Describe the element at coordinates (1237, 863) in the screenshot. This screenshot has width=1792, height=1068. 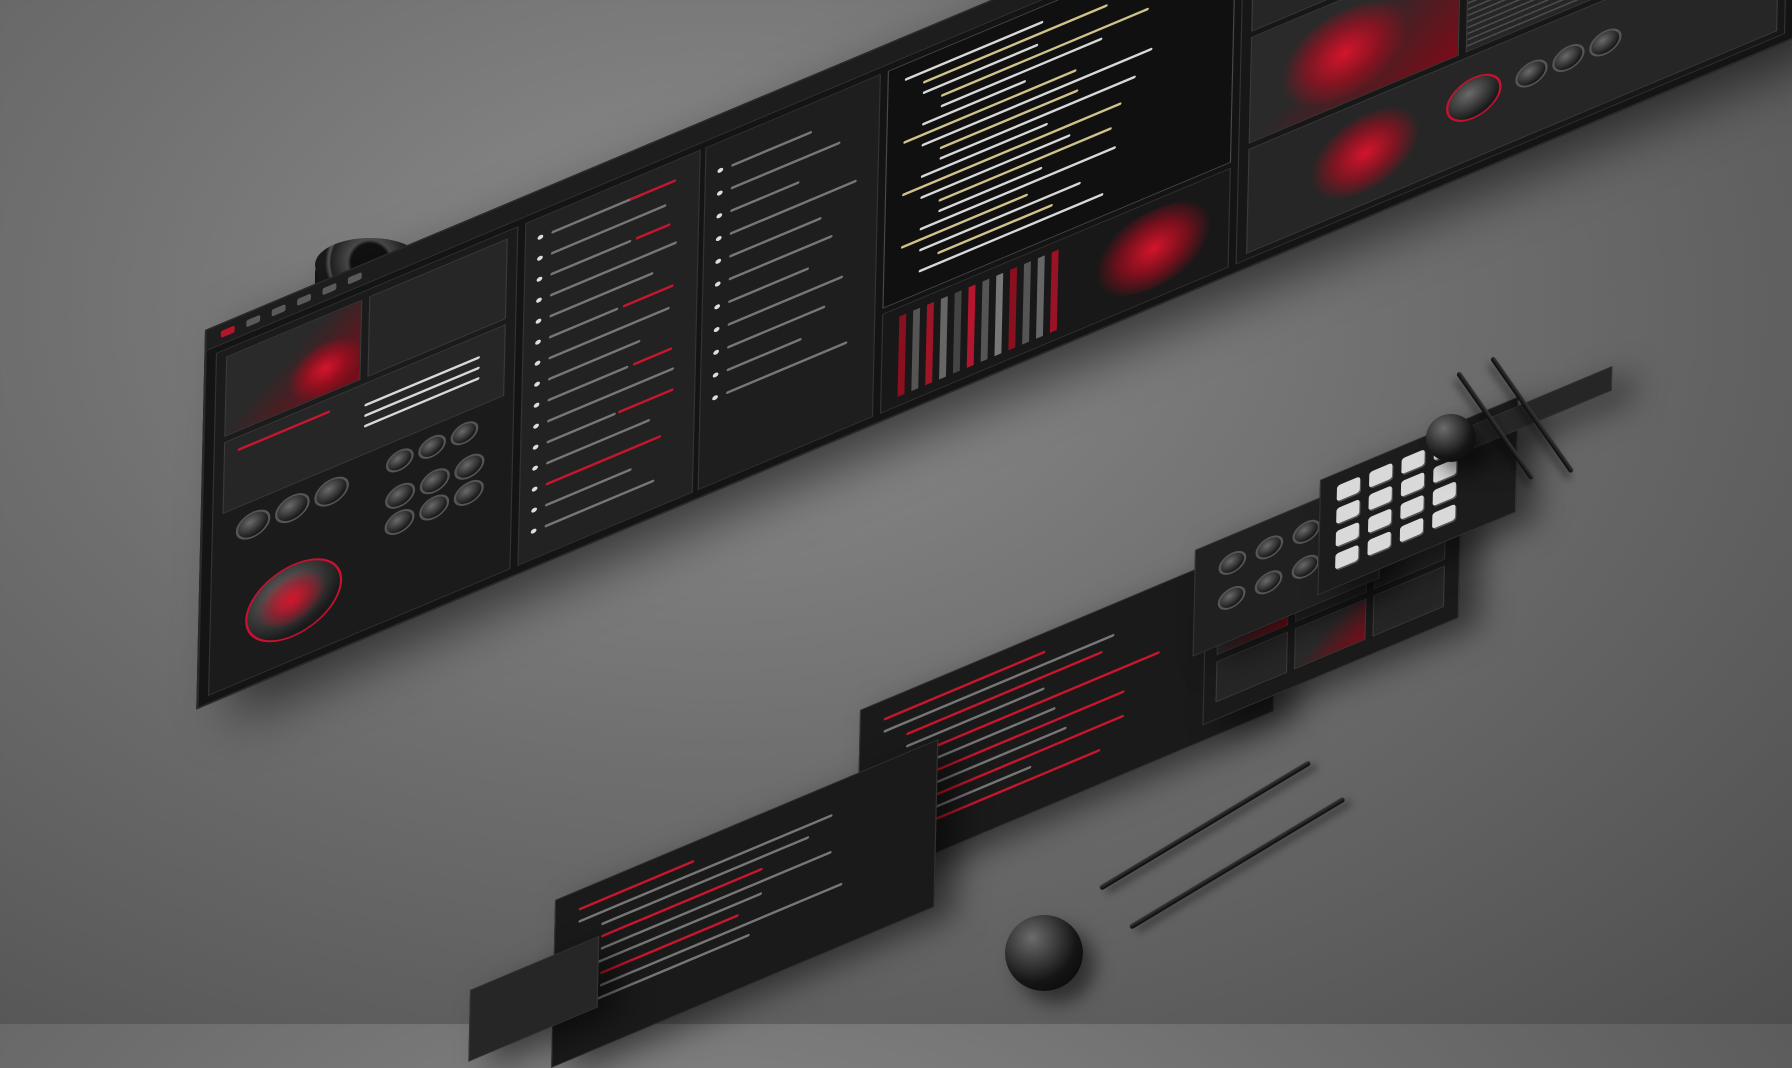
I see `pen-object` at that location.